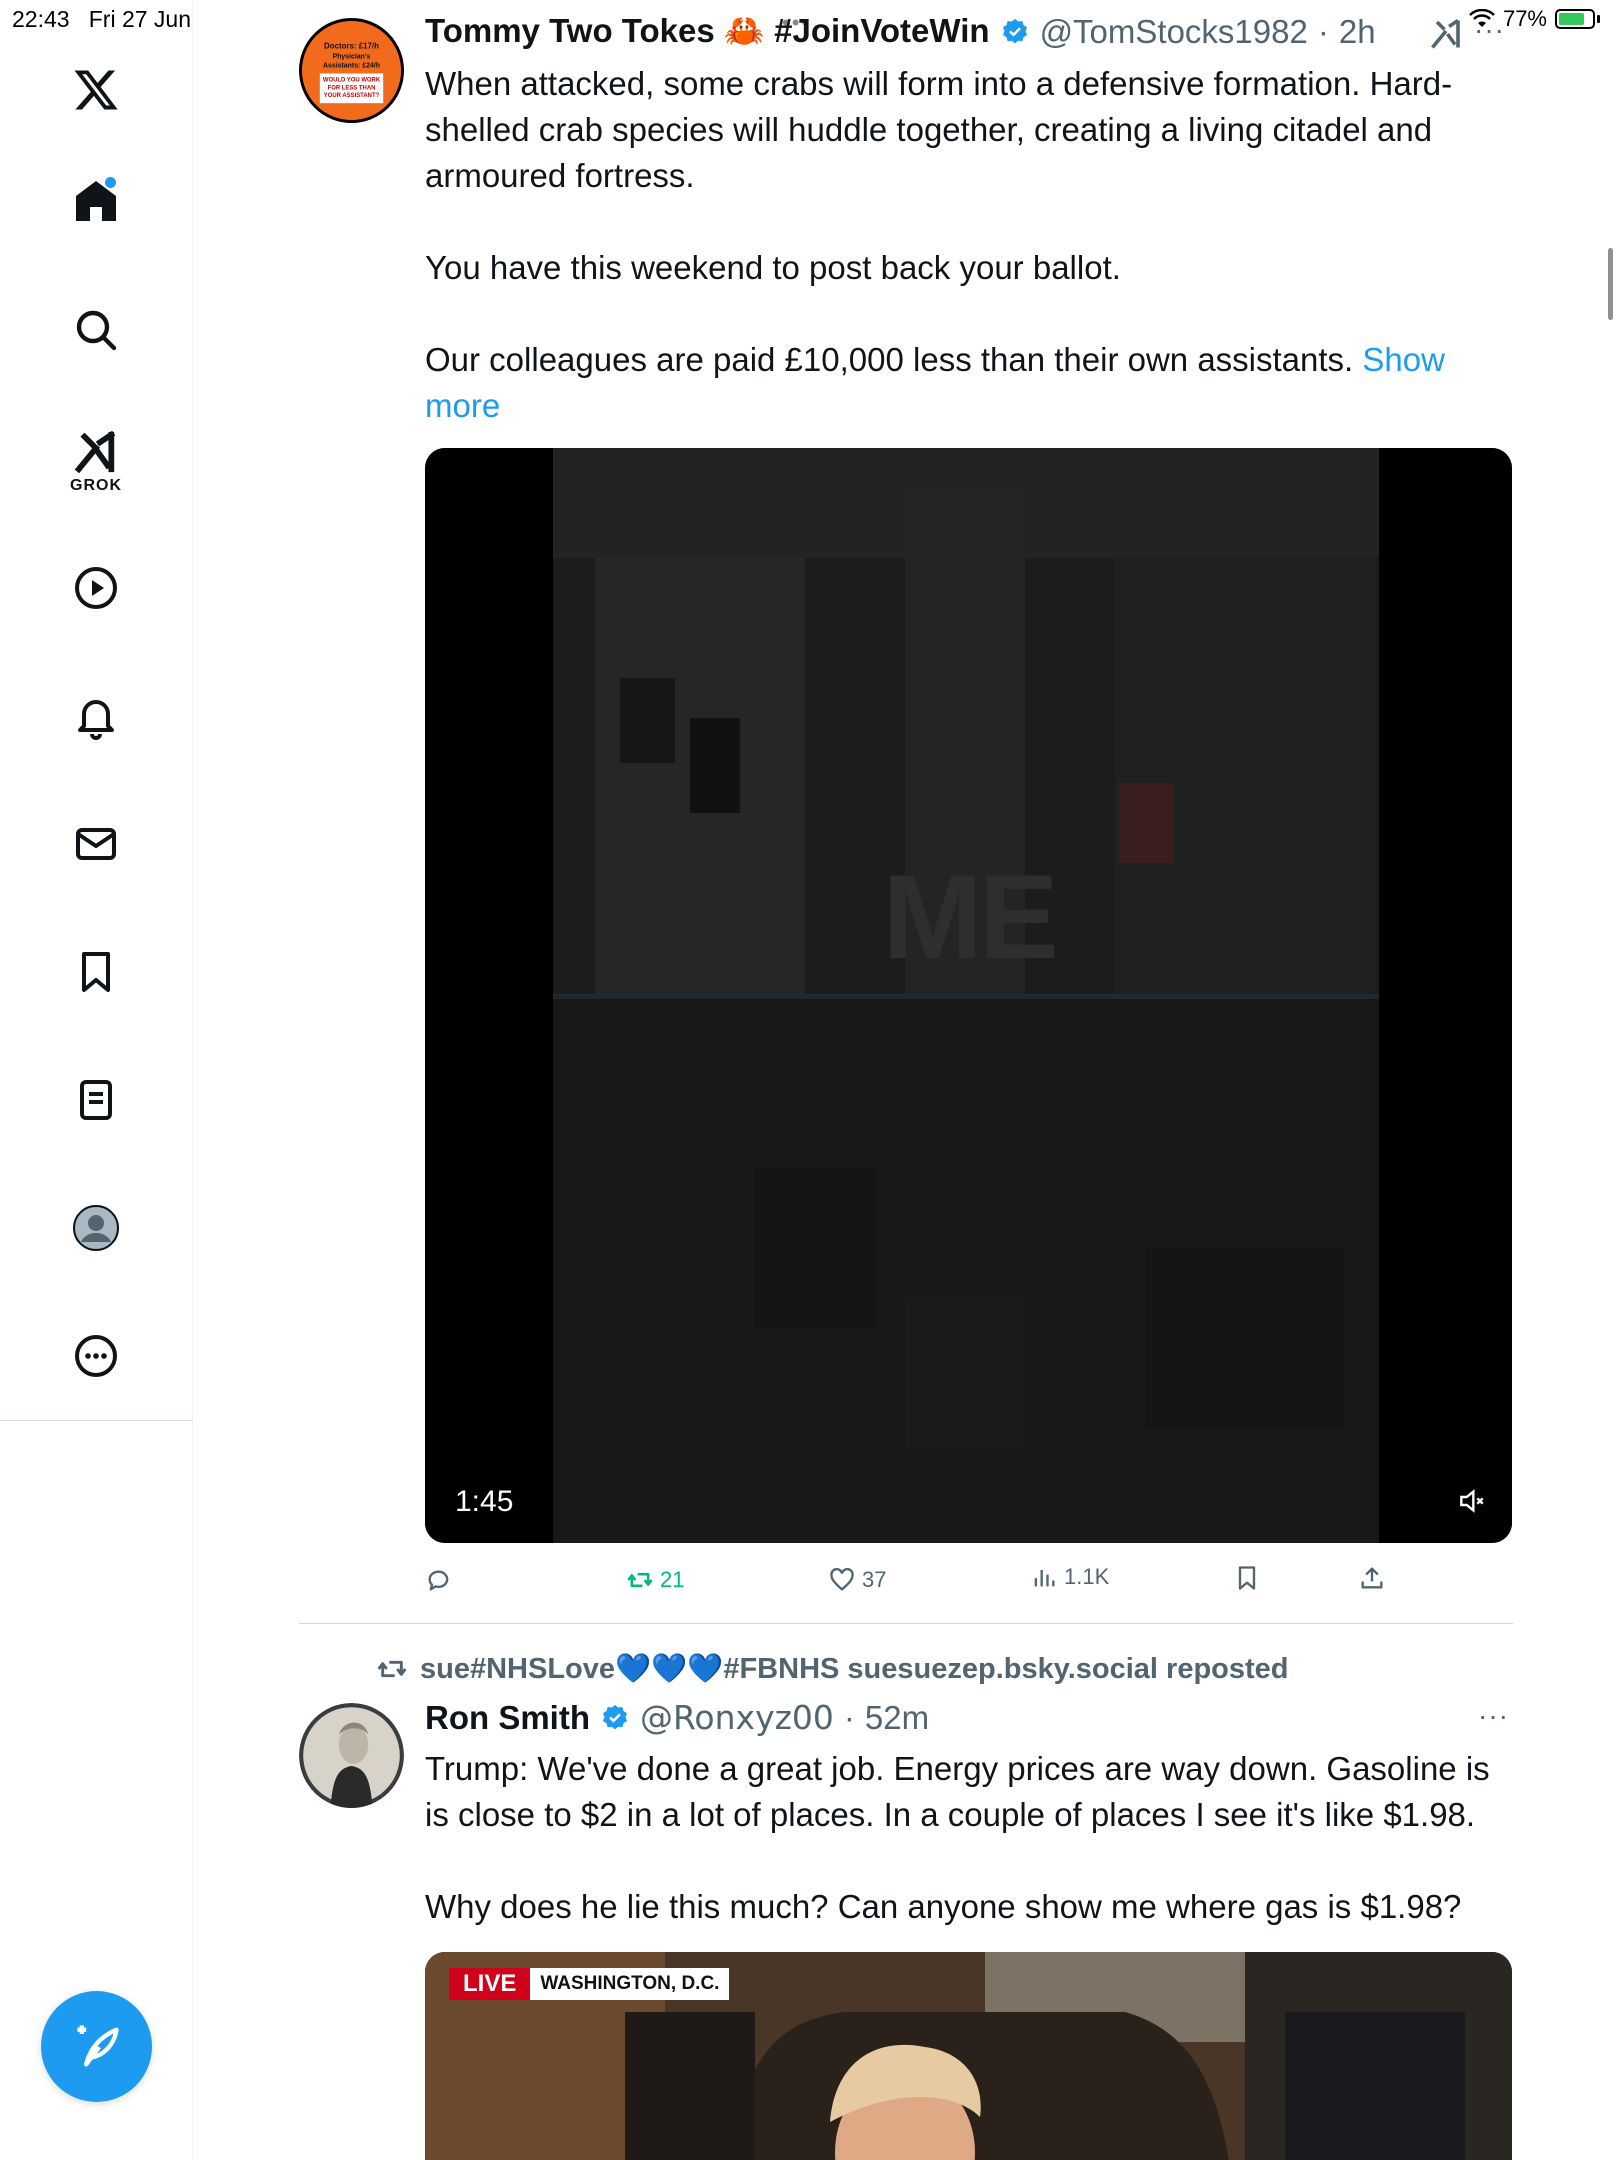  What do you see at coordinates (1044, 1578) in the screenshot?
I see `views-chart-icon` at bounding box center [1044, 1578].